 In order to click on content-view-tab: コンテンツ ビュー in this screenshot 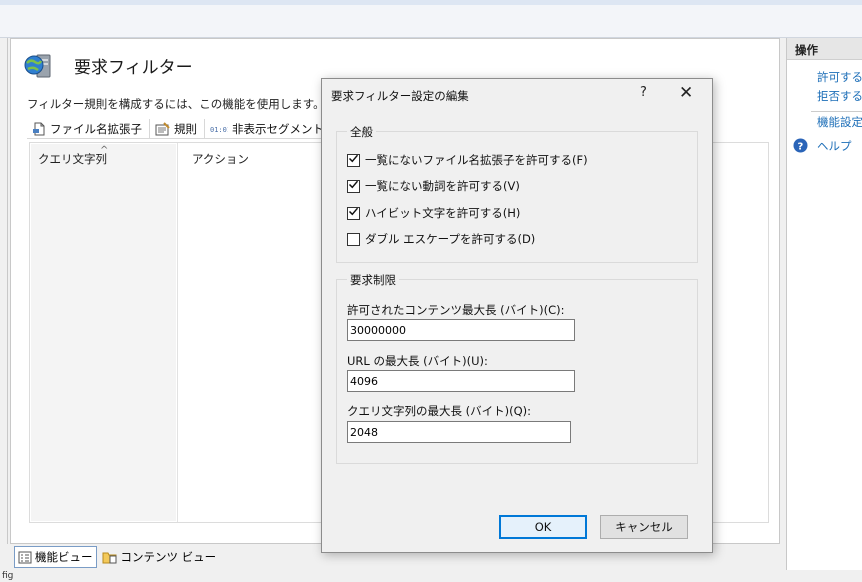, I will do `click(159, 557)`.